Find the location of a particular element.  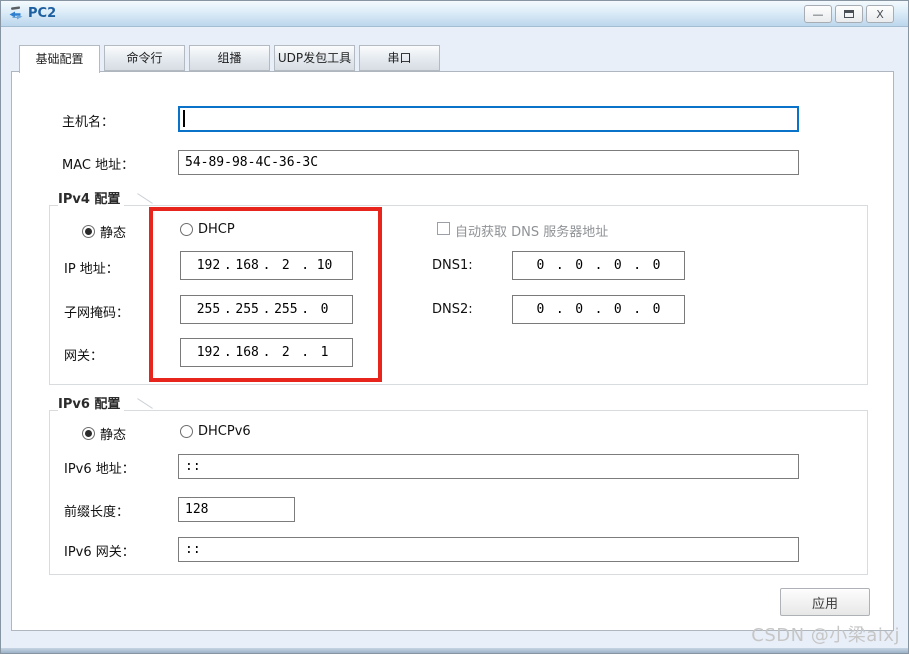

hostname-input is located at coordinates (488, 119).